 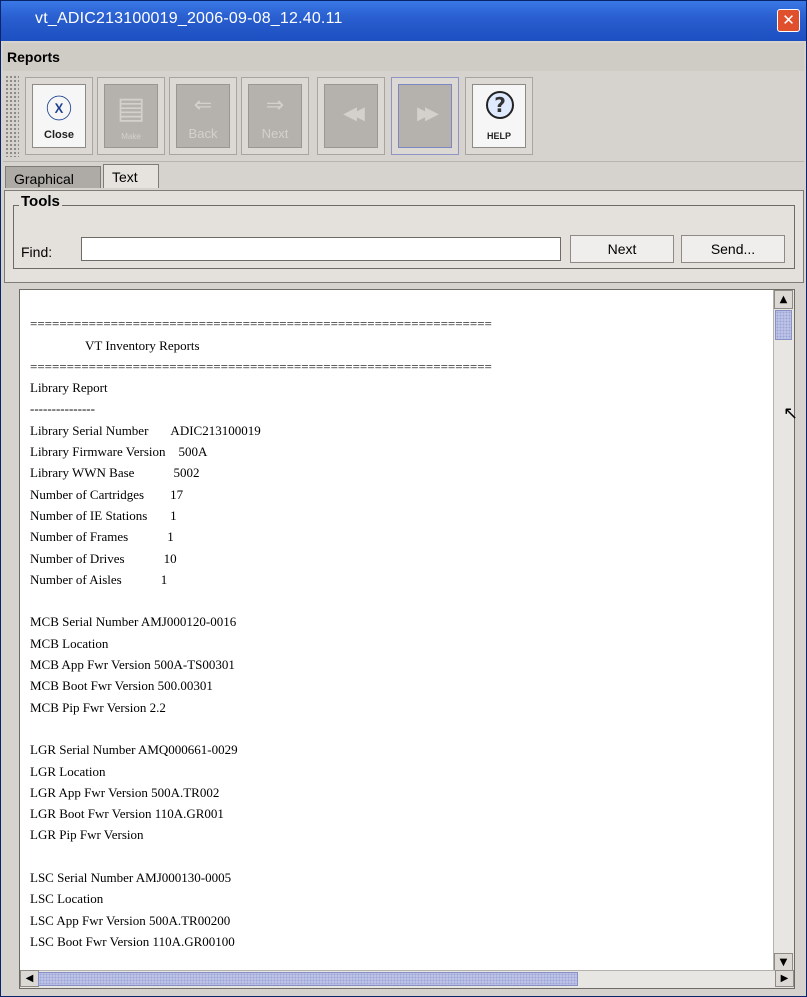 I want to click on report-line: ---------------, so click(x=62, y=409).